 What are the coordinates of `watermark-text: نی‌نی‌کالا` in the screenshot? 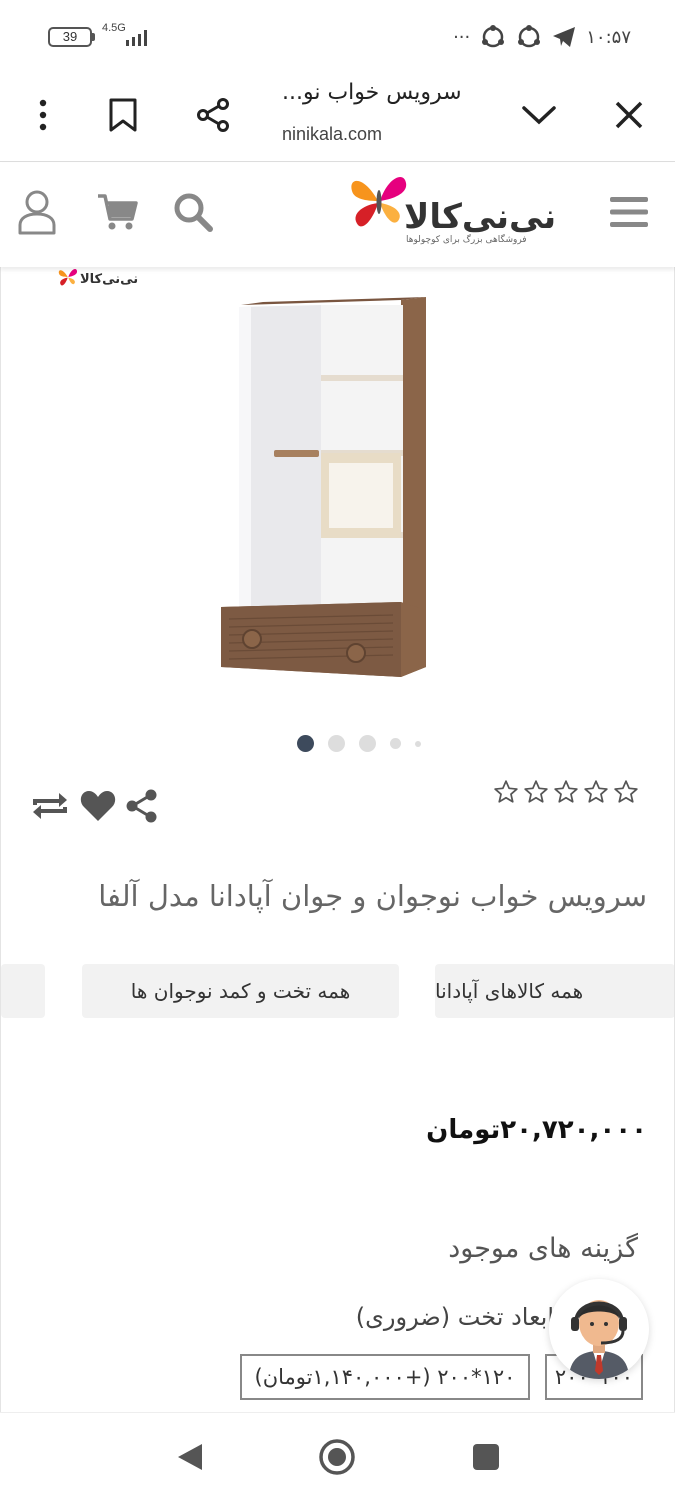 It's located at (109, 279).